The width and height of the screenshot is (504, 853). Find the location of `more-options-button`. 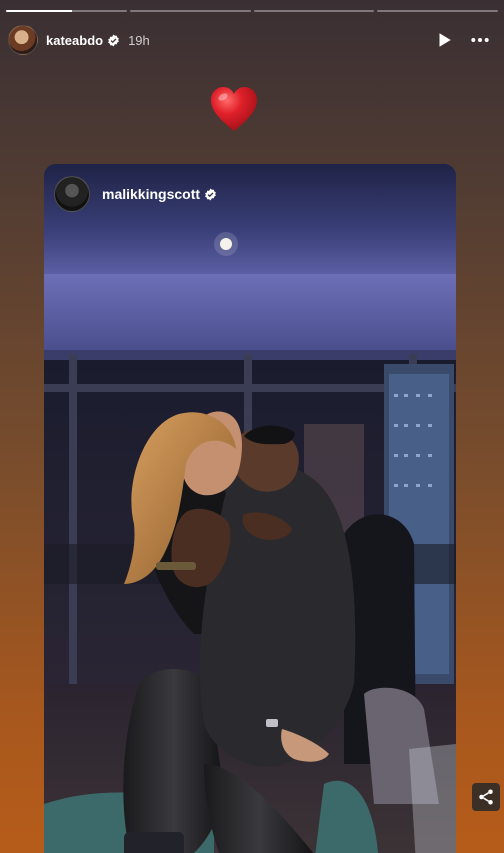

more-options-button is located at coordinates (480, 40).